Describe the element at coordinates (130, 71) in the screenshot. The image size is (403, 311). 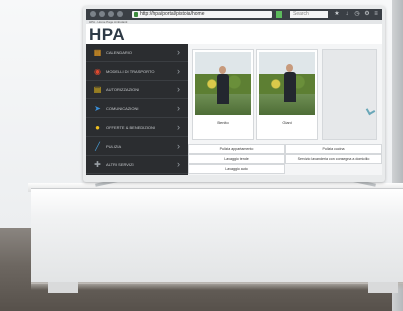
I see `sidebar-item-label: MODELLI DI TRASPORTO` at that location.